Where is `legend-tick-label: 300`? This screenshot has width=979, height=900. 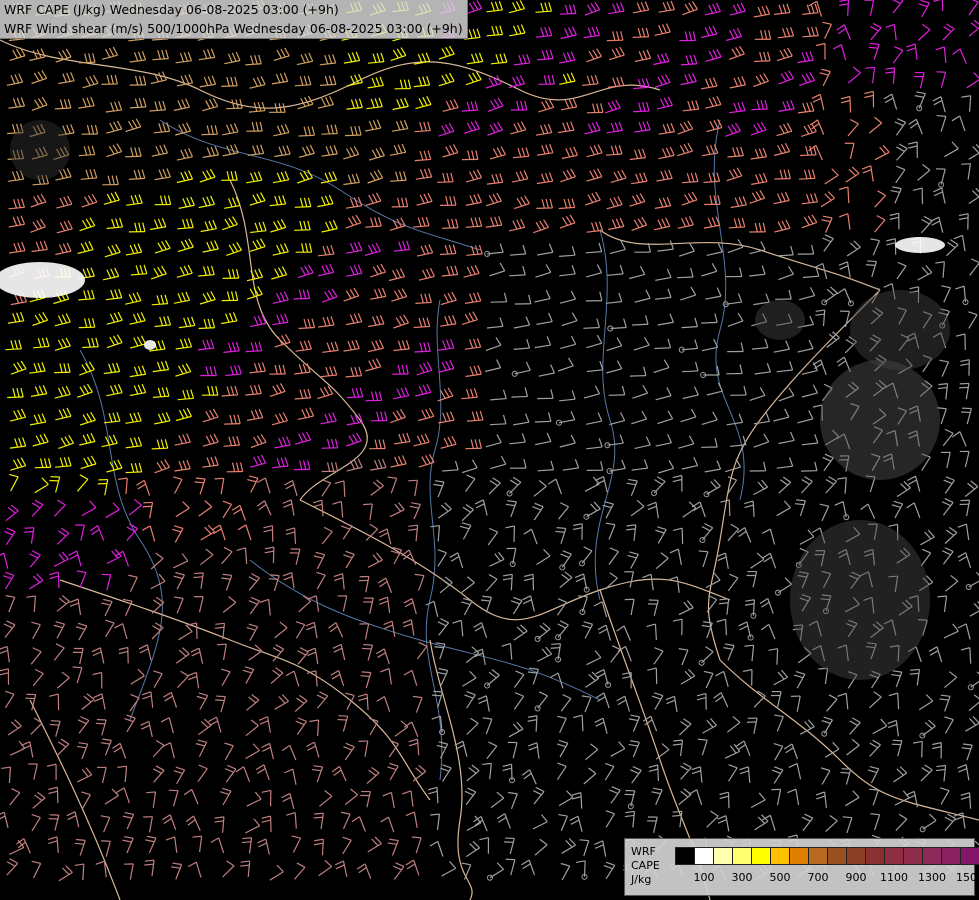 legend-tick-label: 300 is located at coordinates (742, 877).